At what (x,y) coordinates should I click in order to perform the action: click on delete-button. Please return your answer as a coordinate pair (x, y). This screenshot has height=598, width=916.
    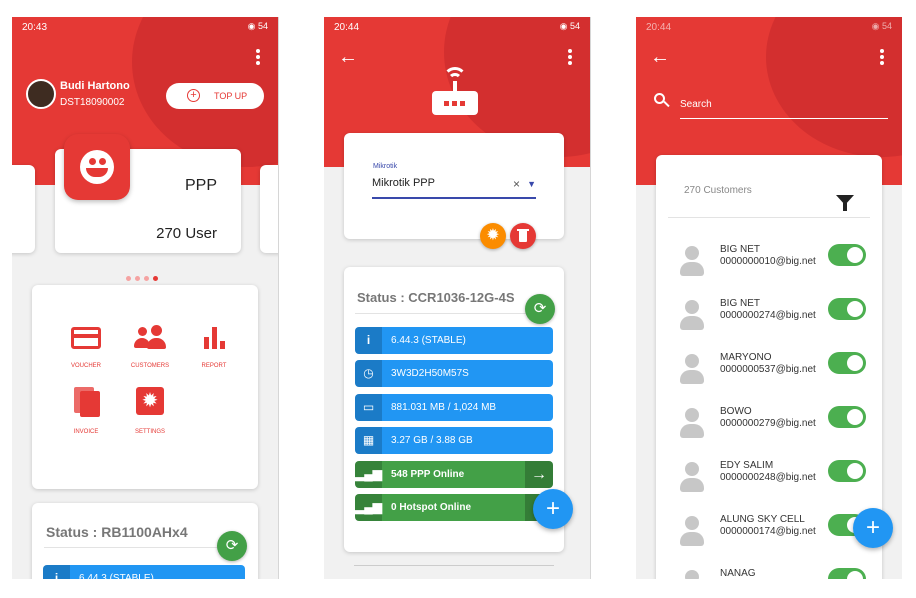
    Looking at the image, I should click on (523, 236).